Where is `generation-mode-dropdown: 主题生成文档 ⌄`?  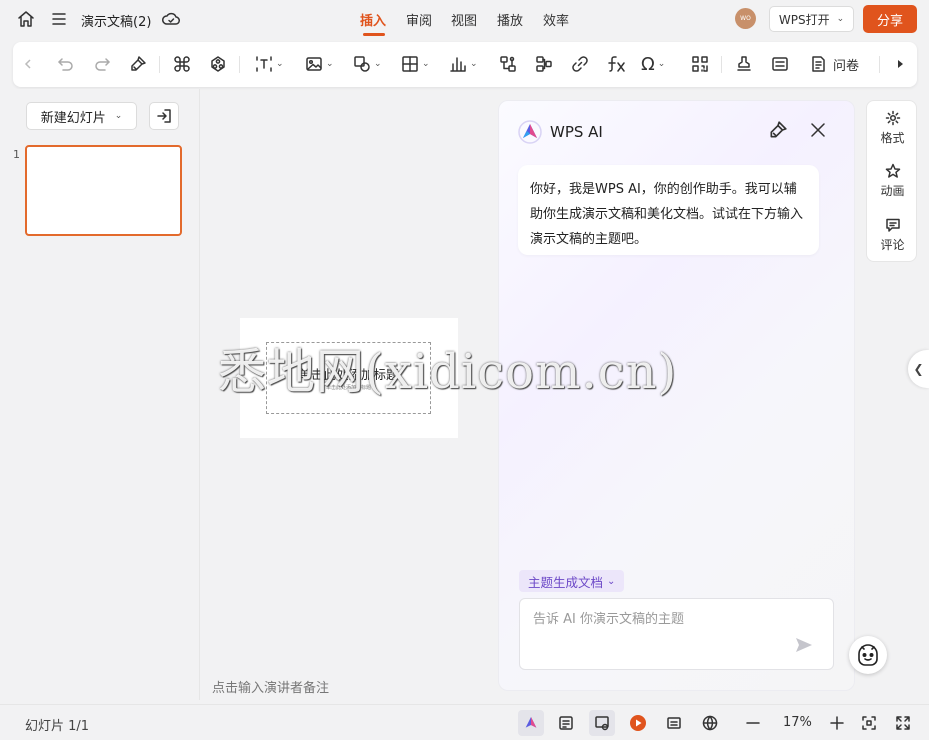
generation-mode-dropdown: 主题生成文档 ⌄ is located at coordinates (572, 581).